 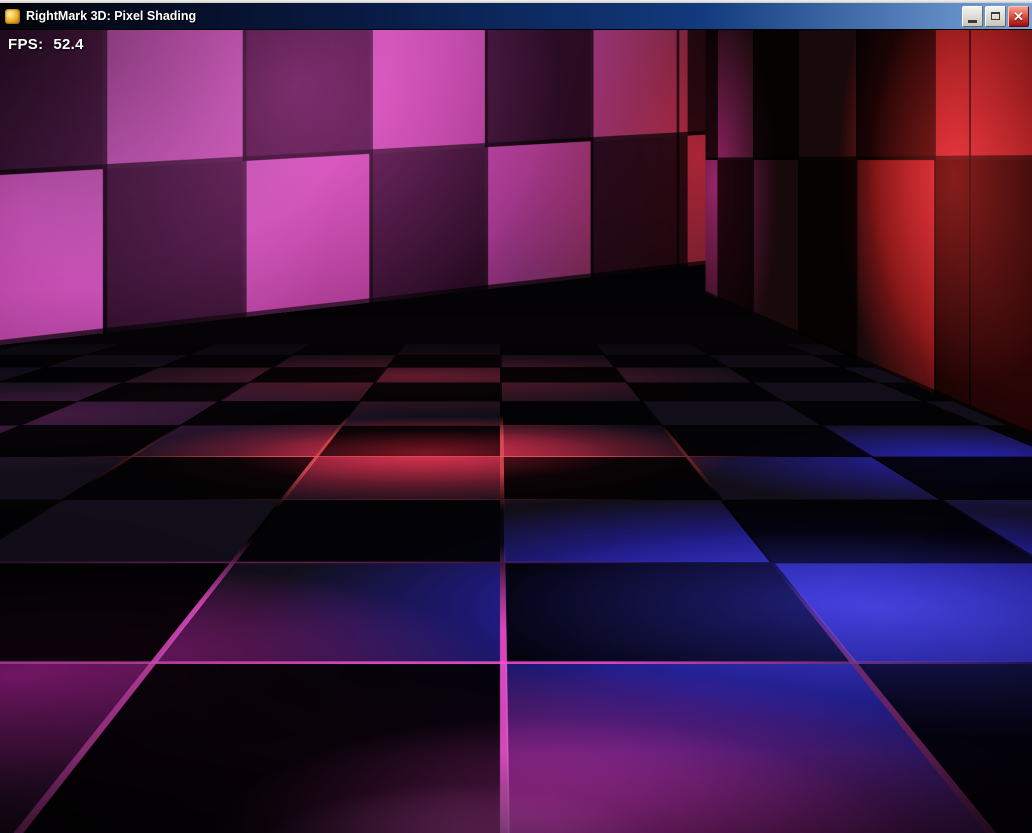 I want to click on window-title: RightMark 3D: Pixel Shading, so click(x=111, y=16).